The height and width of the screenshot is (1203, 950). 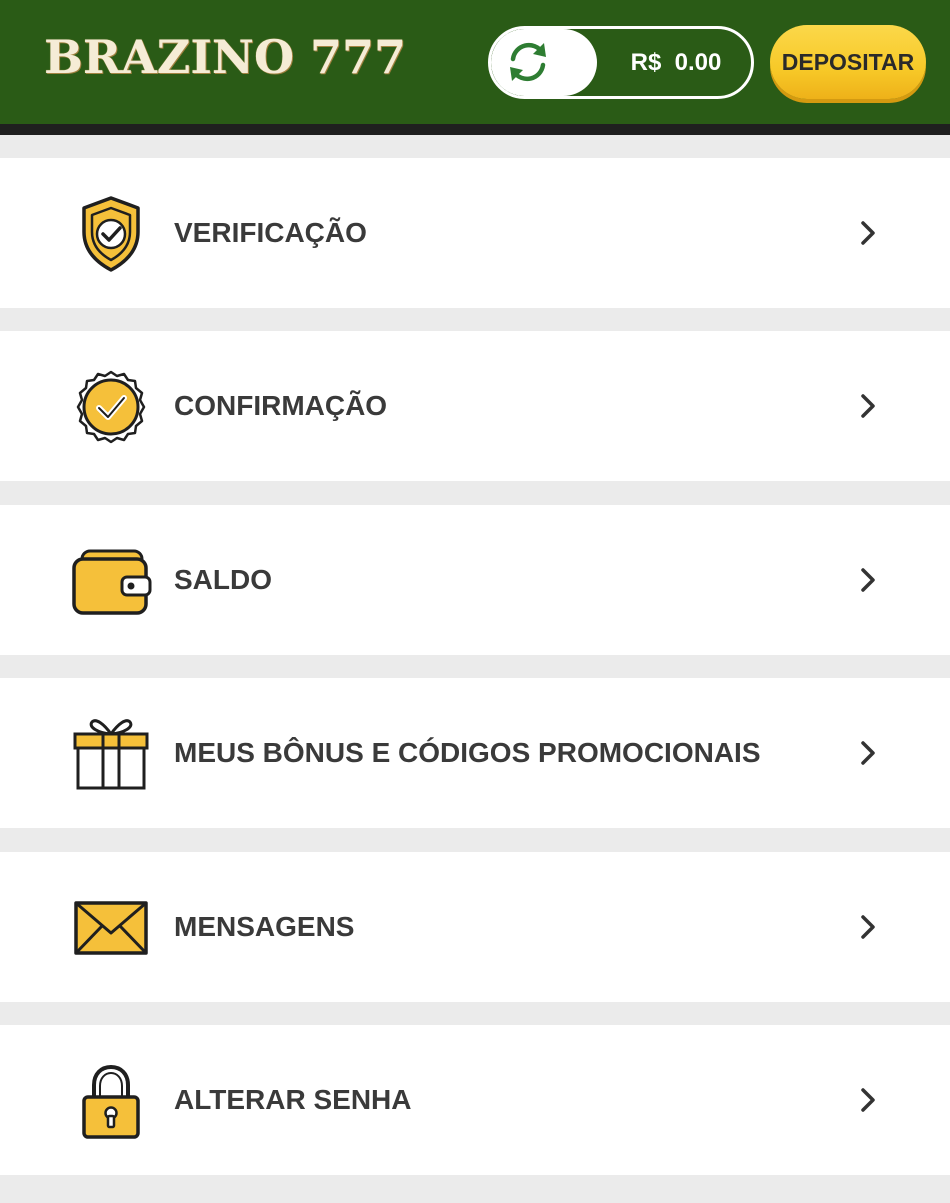 What do you see at coordinates (467, 753) in the screenshot?
I see `menu-item-label: MEUS BÔNUS E CÓDIGOS PROMOCIONAIS` at bounding box center [467, 753].